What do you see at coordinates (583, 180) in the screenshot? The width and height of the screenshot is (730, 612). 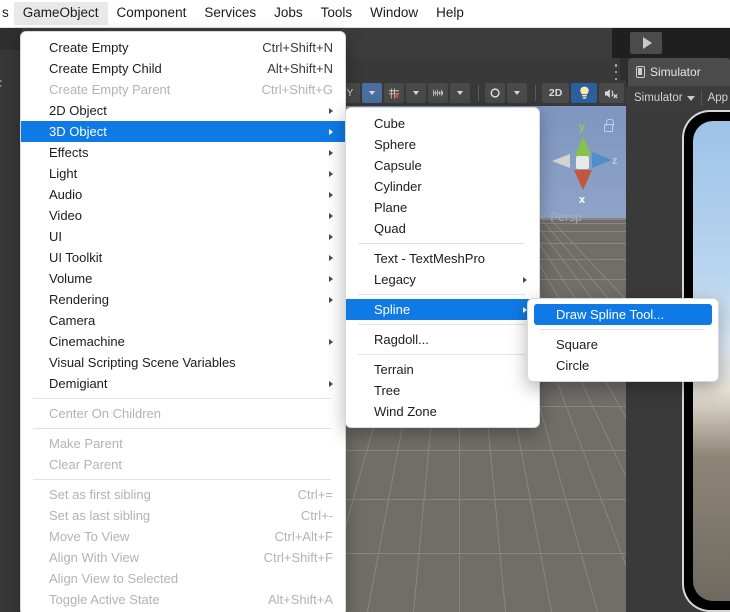 I see `gizmo-axis-x-cone` at bounding box center [583, 180].